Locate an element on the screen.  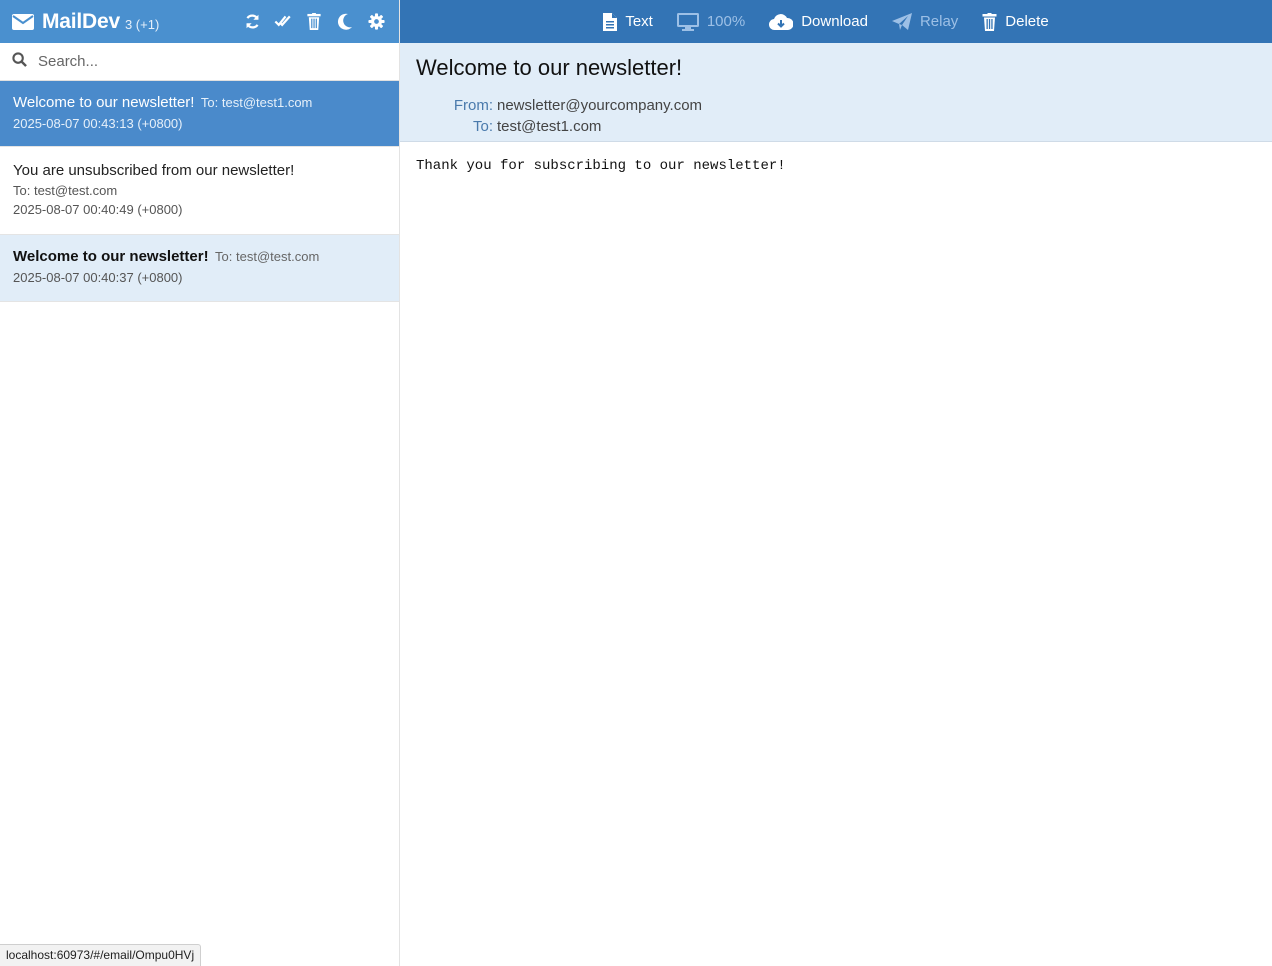
download-button: Download is located at coordinates (818, 22).